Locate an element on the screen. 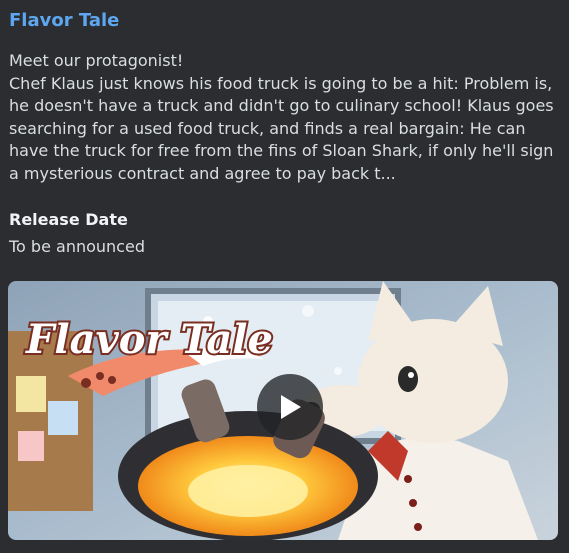 The image size is (569, 553). release-date-label: Release Date is located at coordinates (68, 219).